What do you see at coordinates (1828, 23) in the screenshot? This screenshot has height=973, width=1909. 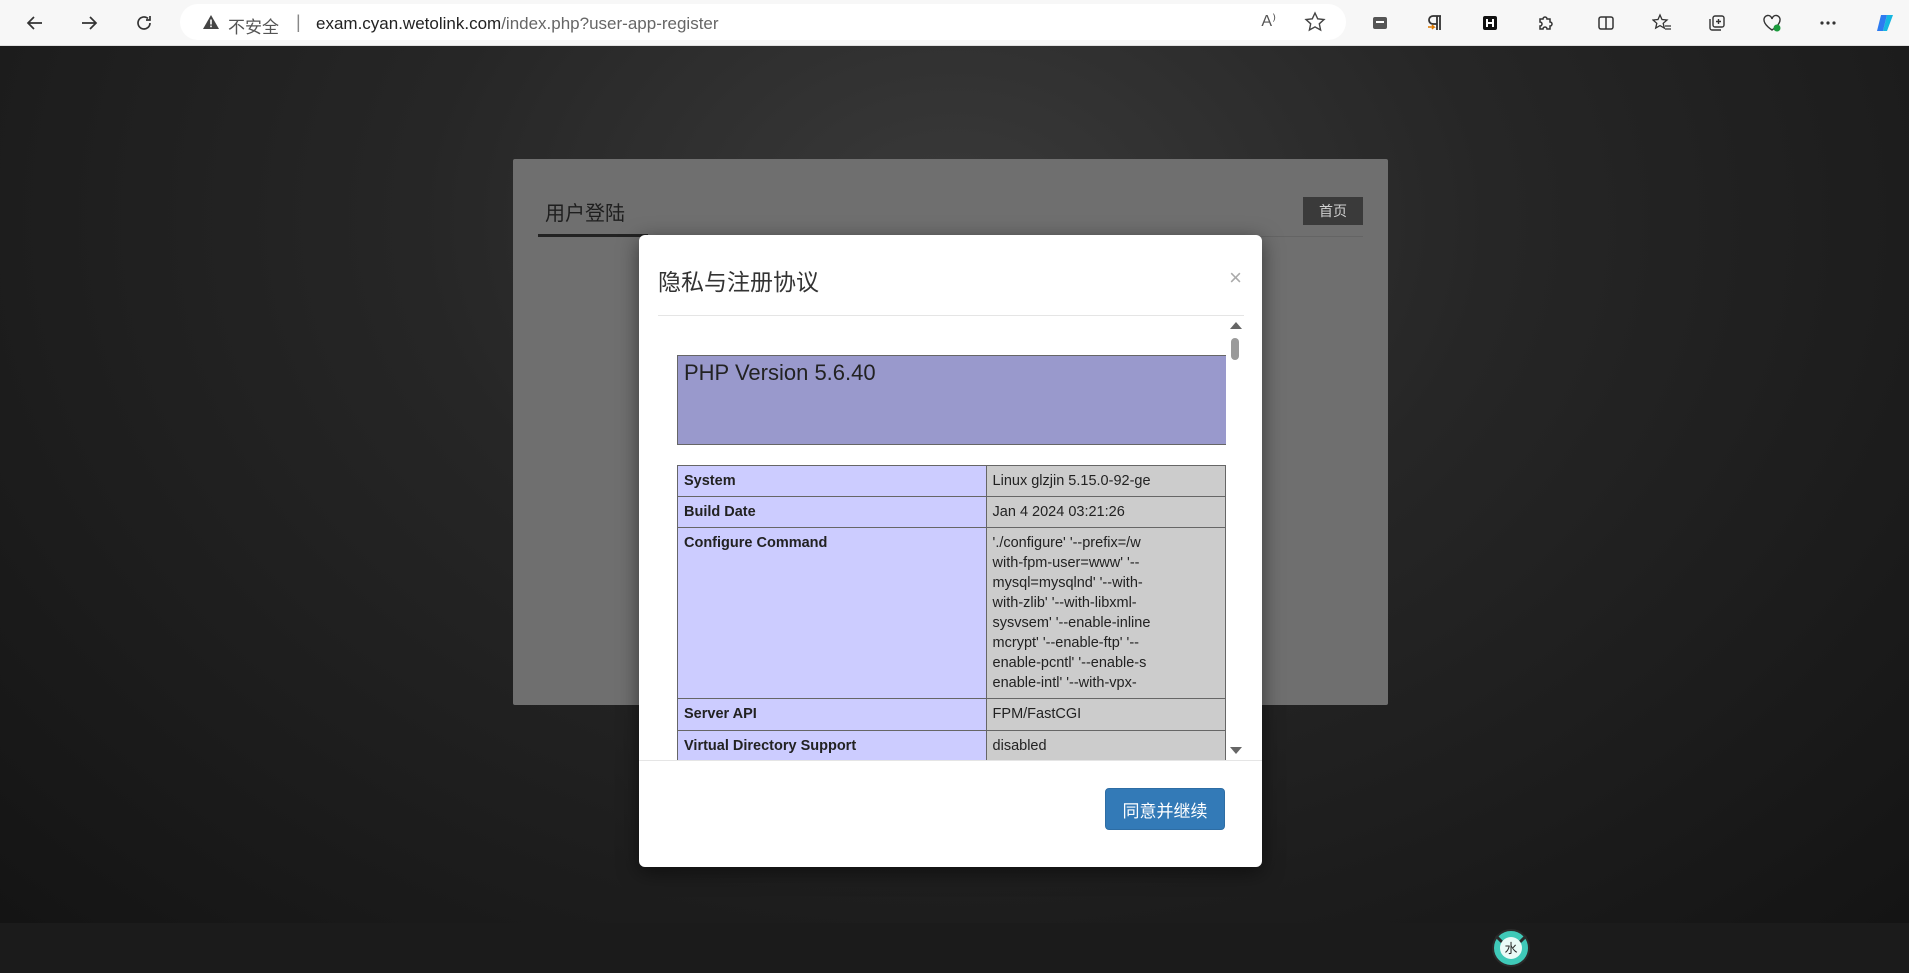 I see `more-icon` at bounding box center [1828, 23].